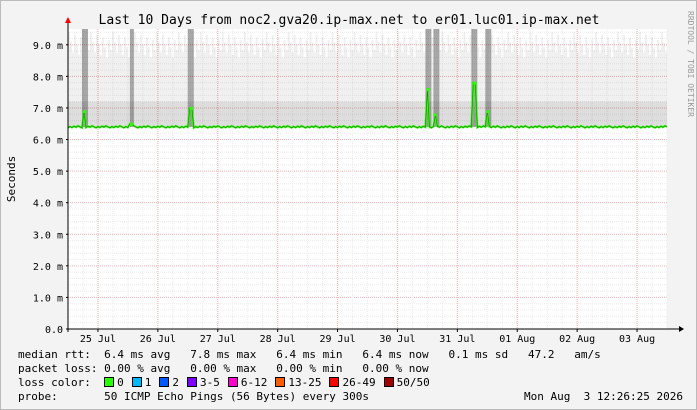 This screenshot has height=410, width=697. I want to click on loss-color-label: 1, so click(148, 382).